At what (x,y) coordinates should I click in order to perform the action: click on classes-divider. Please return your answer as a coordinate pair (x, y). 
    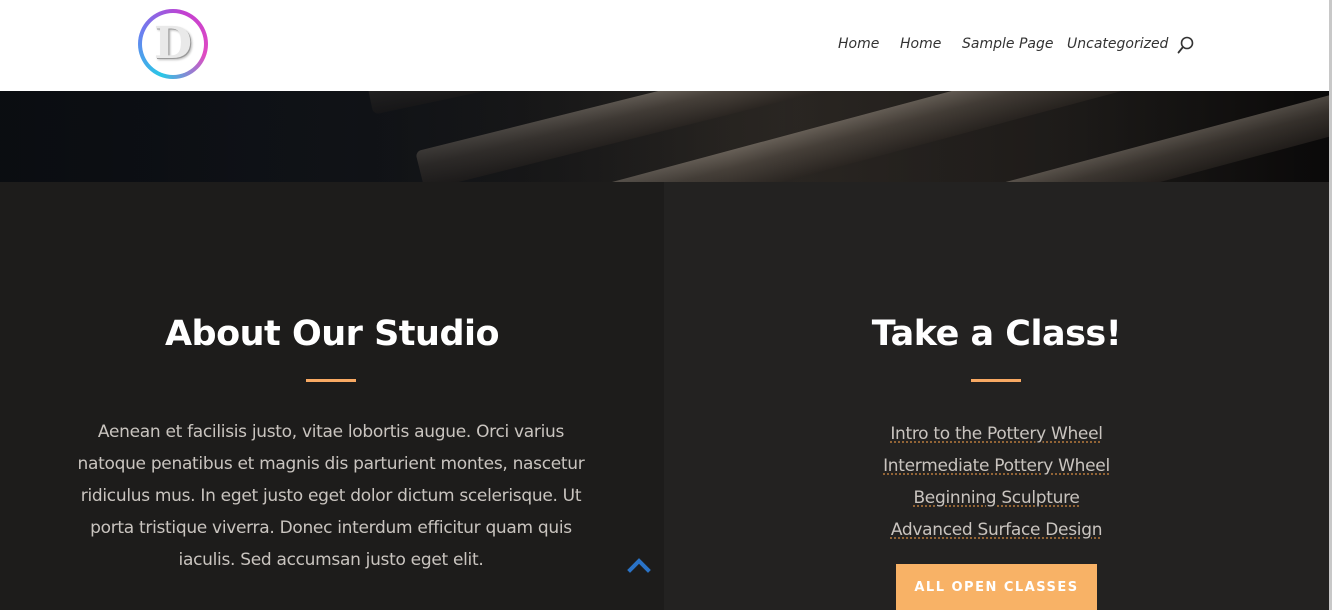
    Looking at the image, I should click on (996, 380).